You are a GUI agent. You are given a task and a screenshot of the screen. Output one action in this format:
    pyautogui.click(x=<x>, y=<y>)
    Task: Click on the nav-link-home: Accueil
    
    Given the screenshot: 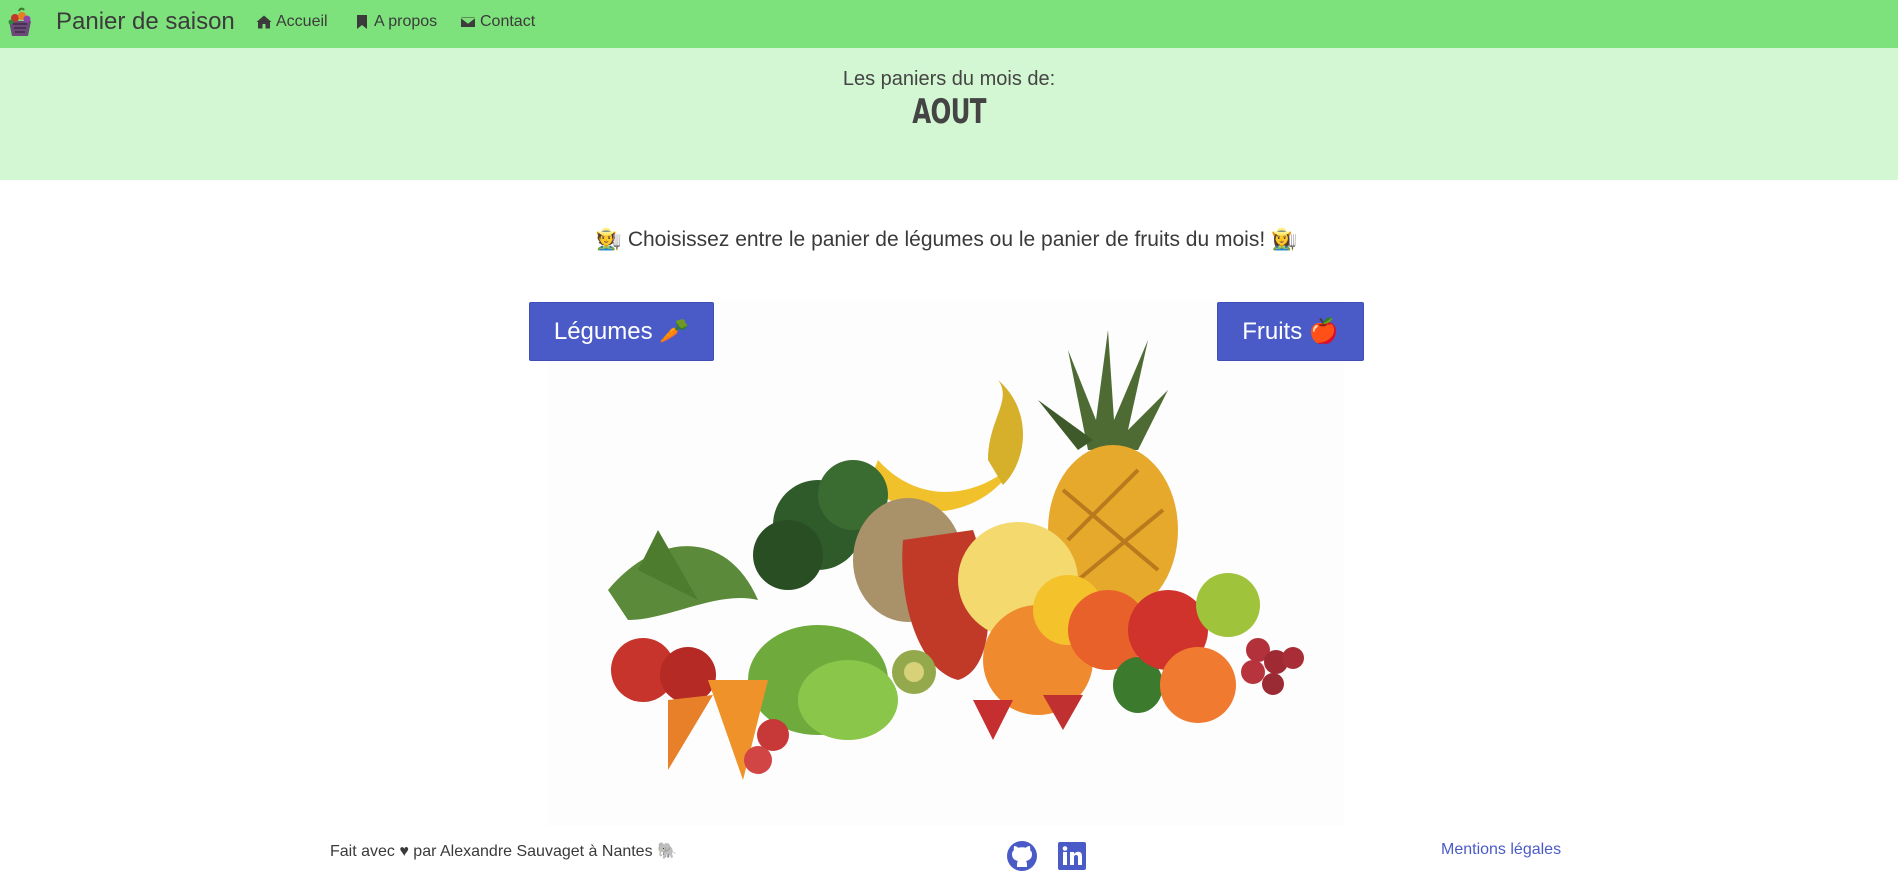 What is the action you would take?
    pyautogui.click(x=292, y=22)
    